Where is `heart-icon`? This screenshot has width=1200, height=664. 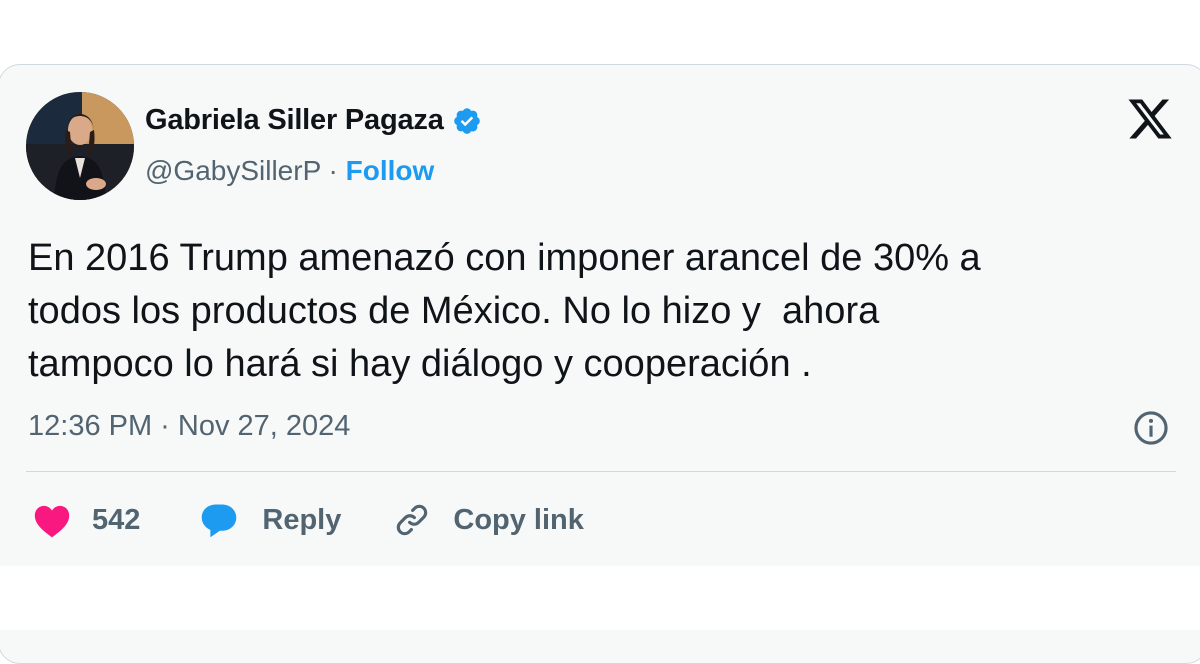 heart-icon is located at coordinates (52, 521).